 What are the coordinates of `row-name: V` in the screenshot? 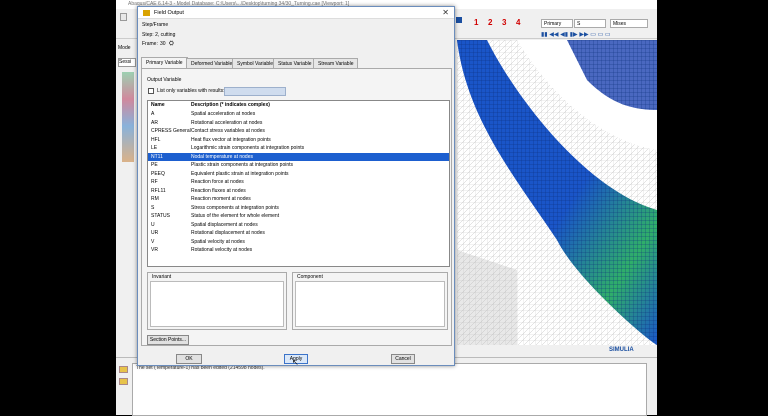 It's located at (153, 241).